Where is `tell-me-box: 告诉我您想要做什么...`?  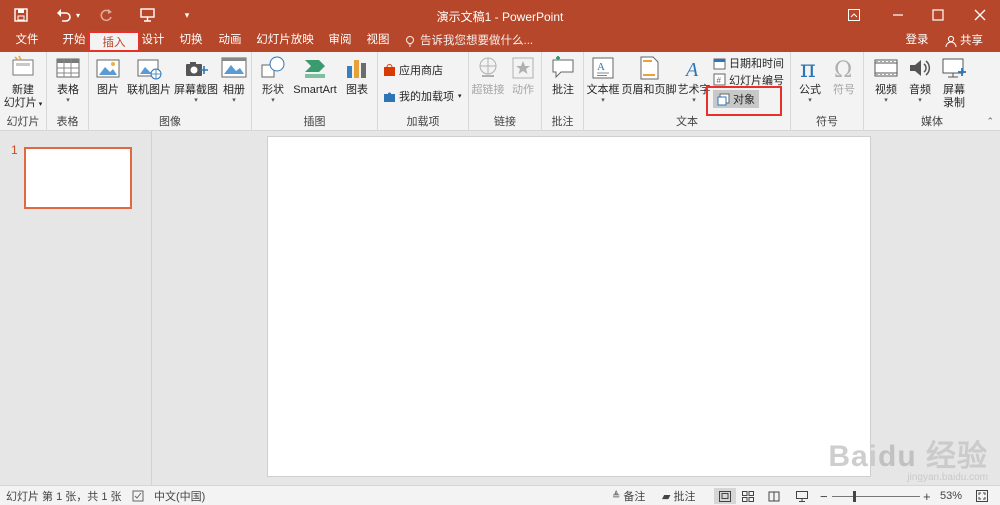 tell-me-box: 告诉我您想要做什么... is located at coordinates (469, 41).